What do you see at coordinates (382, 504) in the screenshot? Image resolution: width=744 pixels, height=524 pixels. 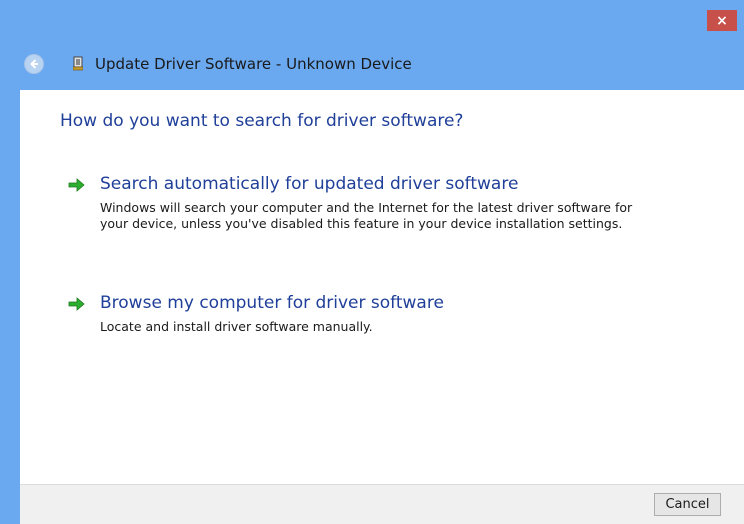 I see `dialog-footer: Cancel` at bounding box center [382, 504].